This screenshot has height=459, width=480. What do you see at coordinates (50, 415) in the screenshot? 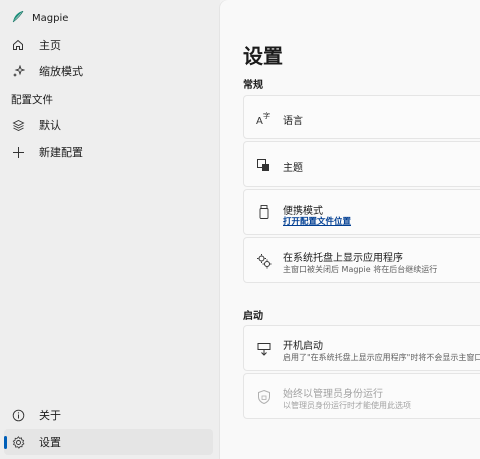
I see `nav-item-label: 关于` at bounding box center [50, 415].